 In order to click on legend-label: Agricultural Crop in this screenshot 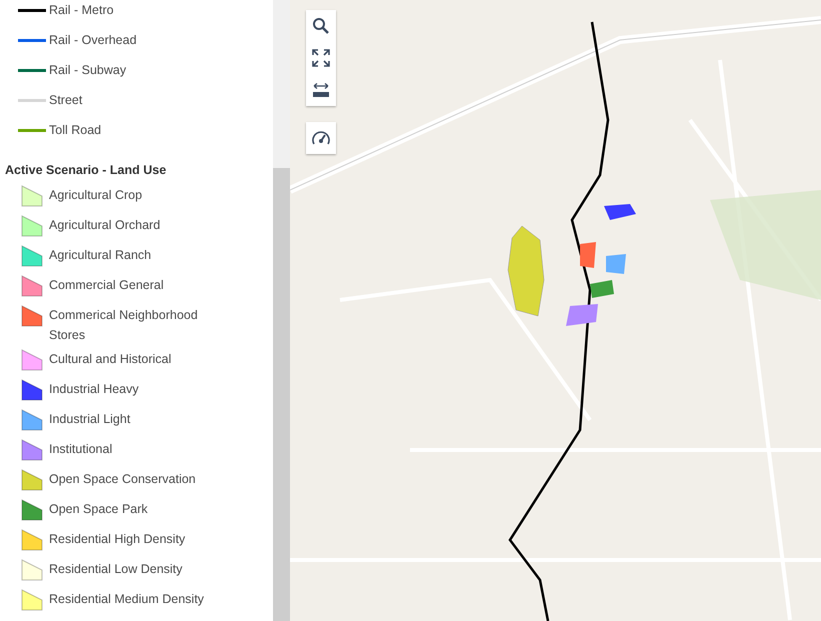, I will do `click(96, 195)`.